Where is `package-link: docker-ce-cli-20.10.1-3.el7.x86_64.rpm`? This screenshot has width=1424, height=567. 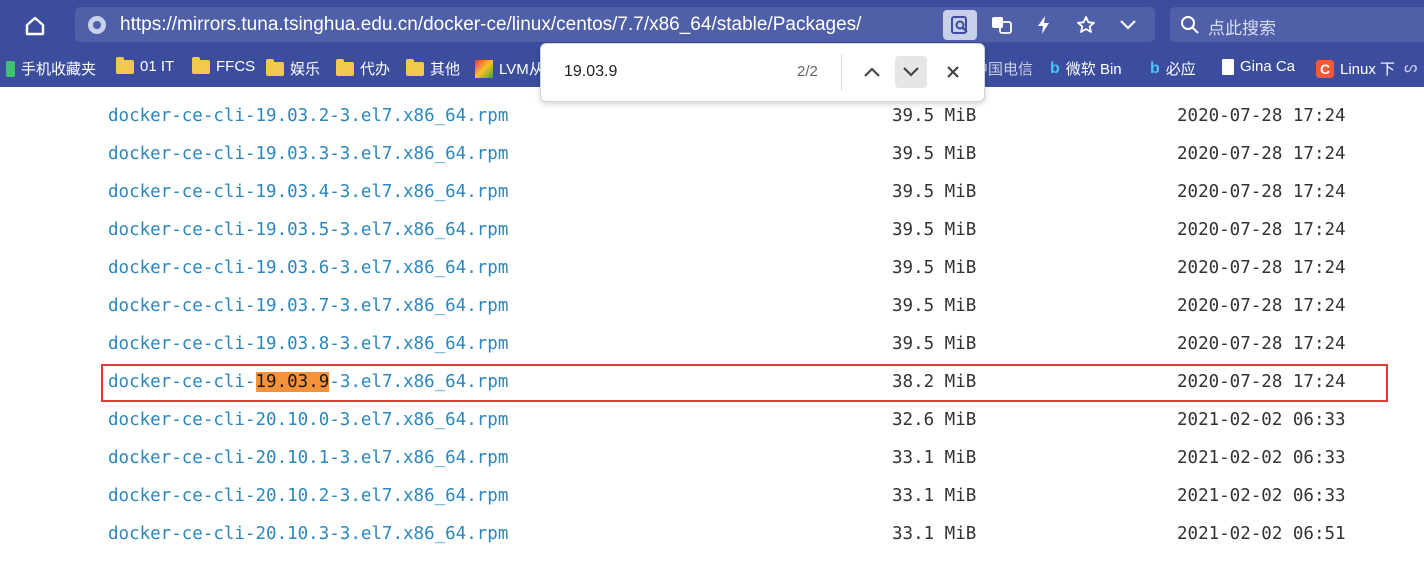
package-link: docker-ce-cli-20.10.1-3.el7.x86_64.rpm is located at coordinates (308, 458).